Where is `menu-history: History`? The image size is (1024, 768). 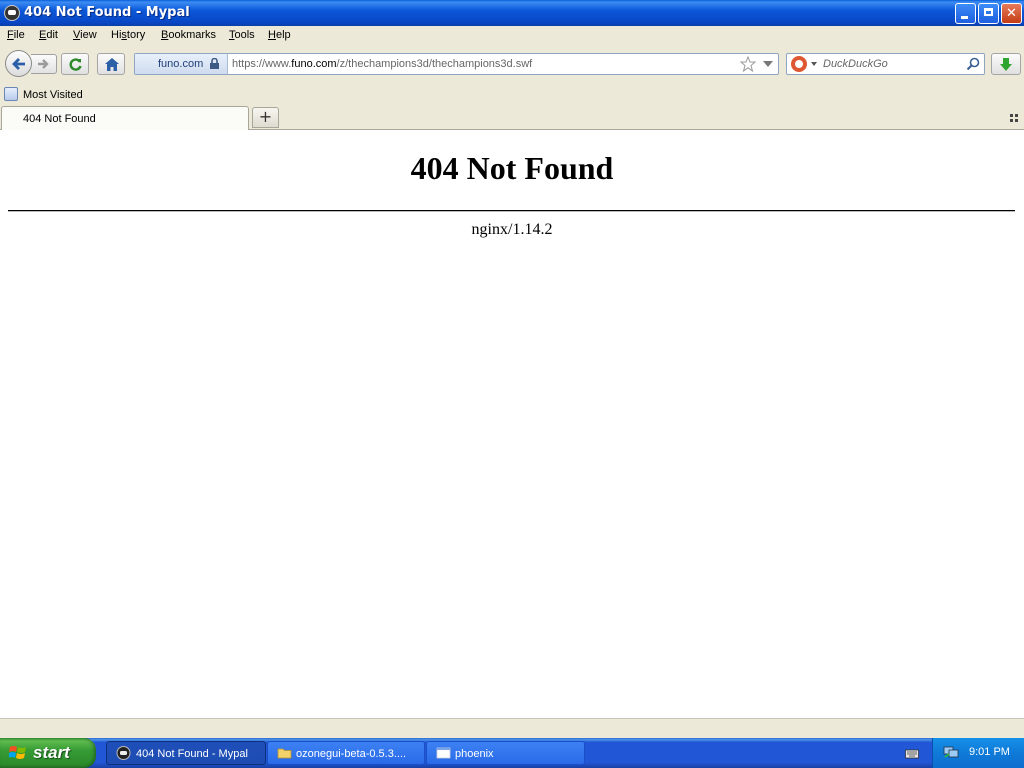 menu-history: History is located at coordinates (128, 35).